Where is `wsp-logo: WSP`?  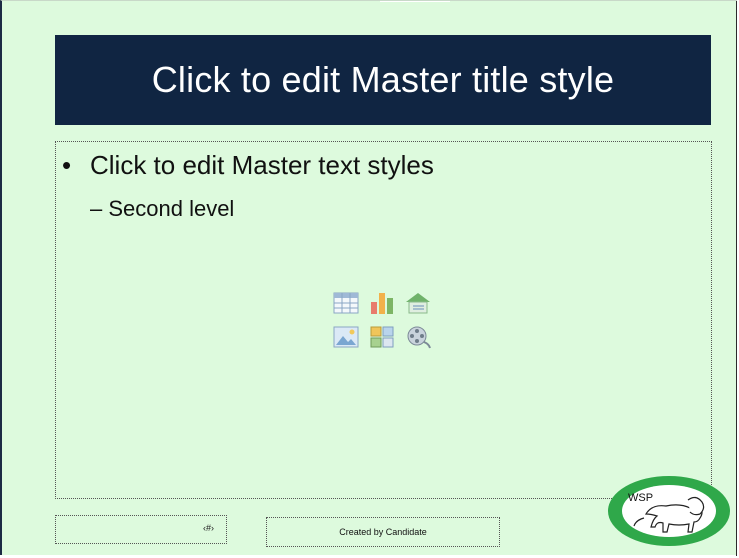
wsp-logo: WSP is located at coordinates (669, 511).